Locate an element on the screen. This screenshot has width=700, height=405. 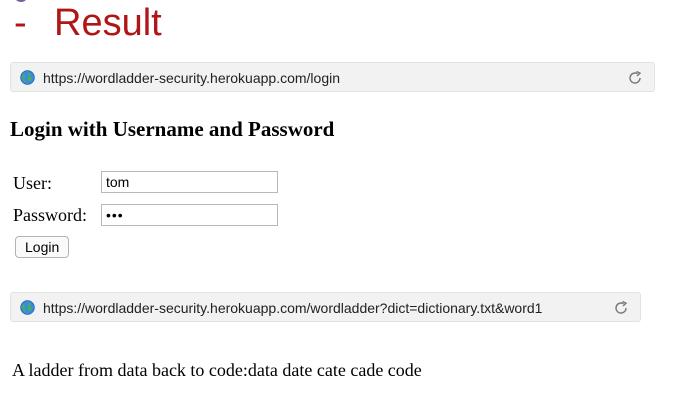
user-label: User: is located at coordinates (32, 183).